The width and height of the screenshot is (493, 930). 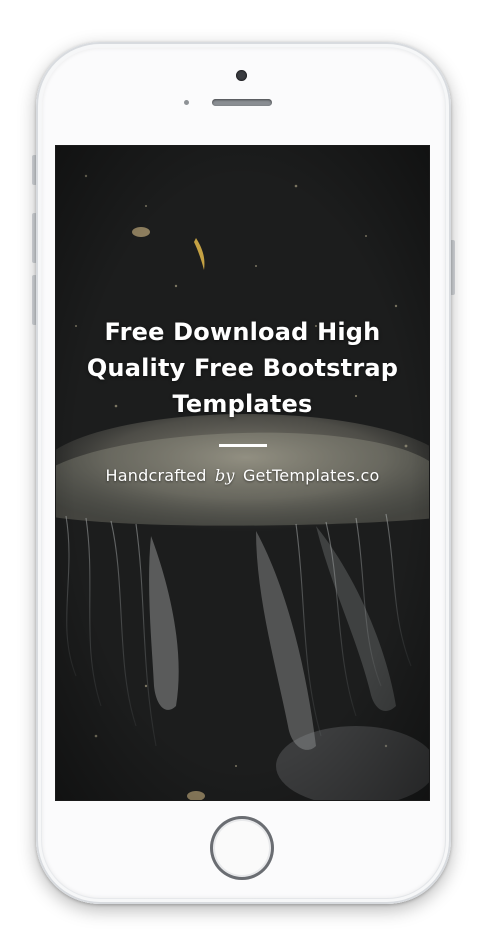 What do you see at coordinates (242, 445) in the screenshot?
I see `hero-divider` at bounding box center [242, 445].